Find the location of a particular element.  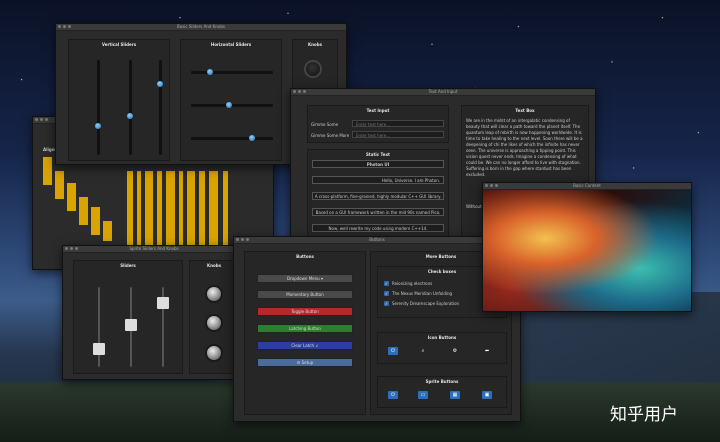

clear-latch-button: Clear Latch ➶ is located at coordinates (305, 345).